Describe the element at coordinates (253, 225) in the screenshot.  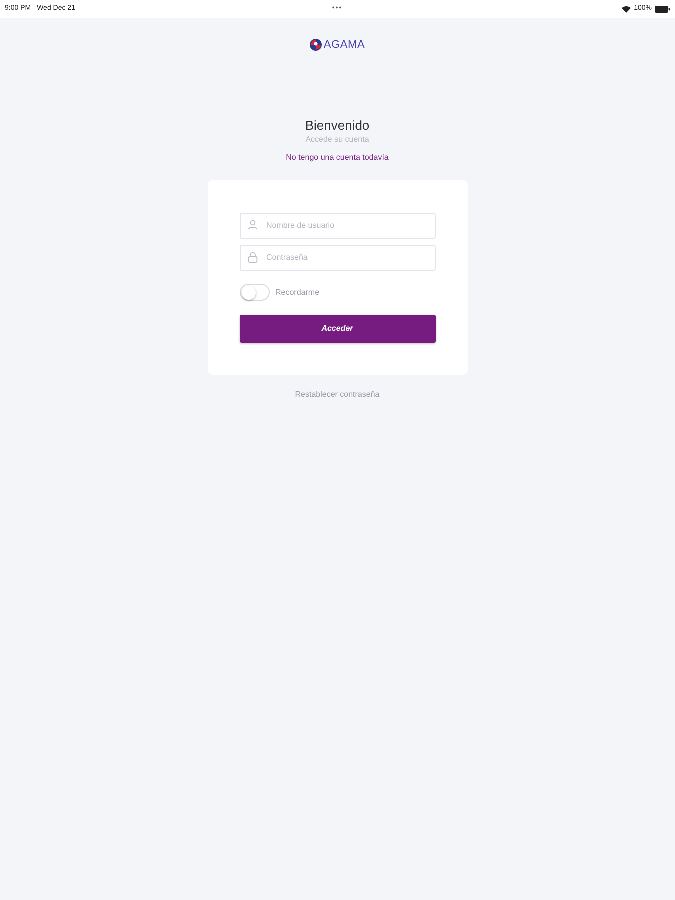
I see `user-icon` at that location.